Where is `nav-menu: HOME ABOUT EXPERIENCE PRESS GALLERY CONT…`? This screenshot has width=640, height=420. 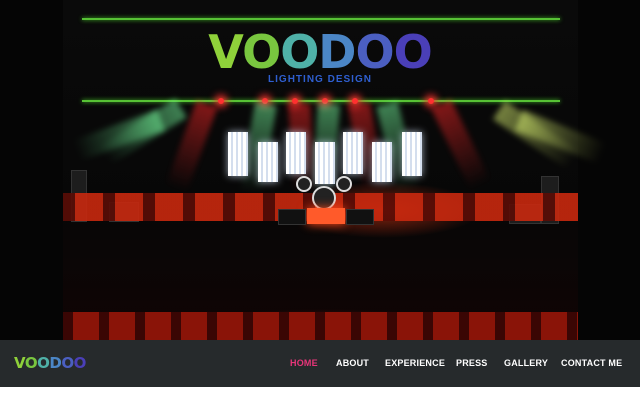
nav-menu: HOME ABOUT EXPERIENCE PRESS GALLERY CONT… is located at coordinates (320, 365).